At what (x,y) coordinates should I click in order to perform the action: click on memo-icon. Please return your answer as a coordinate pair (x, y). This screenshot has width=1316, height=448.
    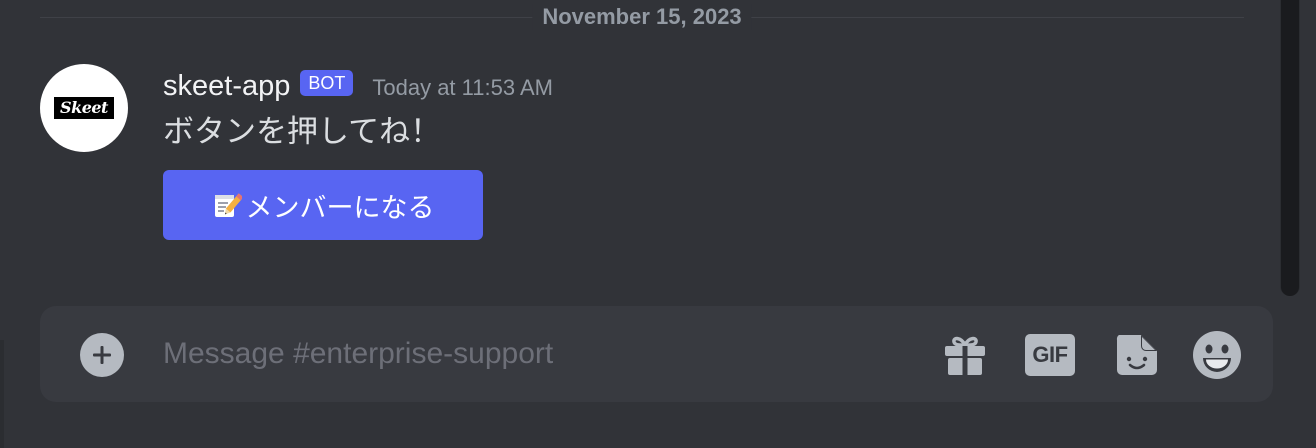
    Looking at the image, I should click on (227, 205).